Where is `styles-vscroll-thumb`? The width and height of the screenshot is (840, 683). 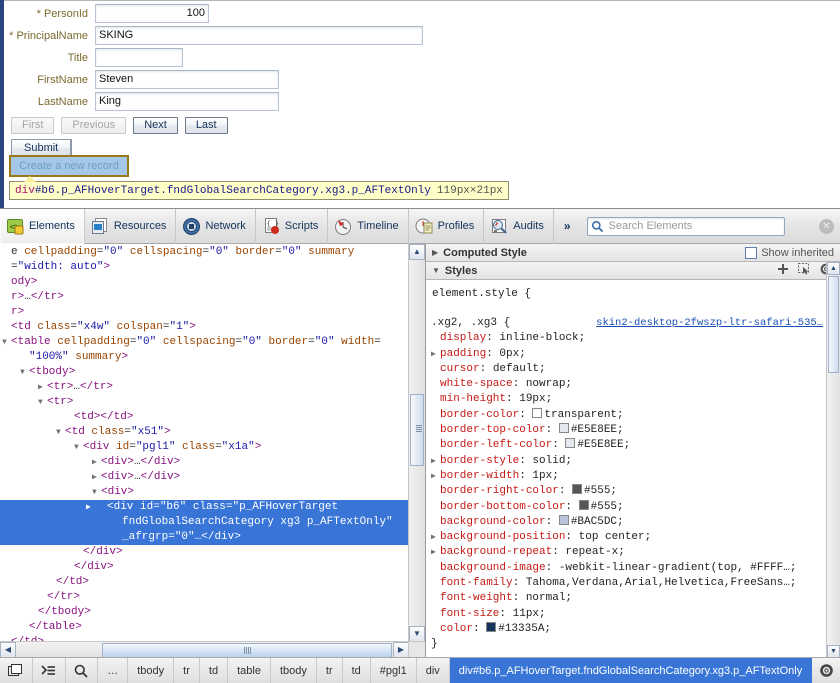
styles-vscroll-thumb is located at coordinates (833, 324).